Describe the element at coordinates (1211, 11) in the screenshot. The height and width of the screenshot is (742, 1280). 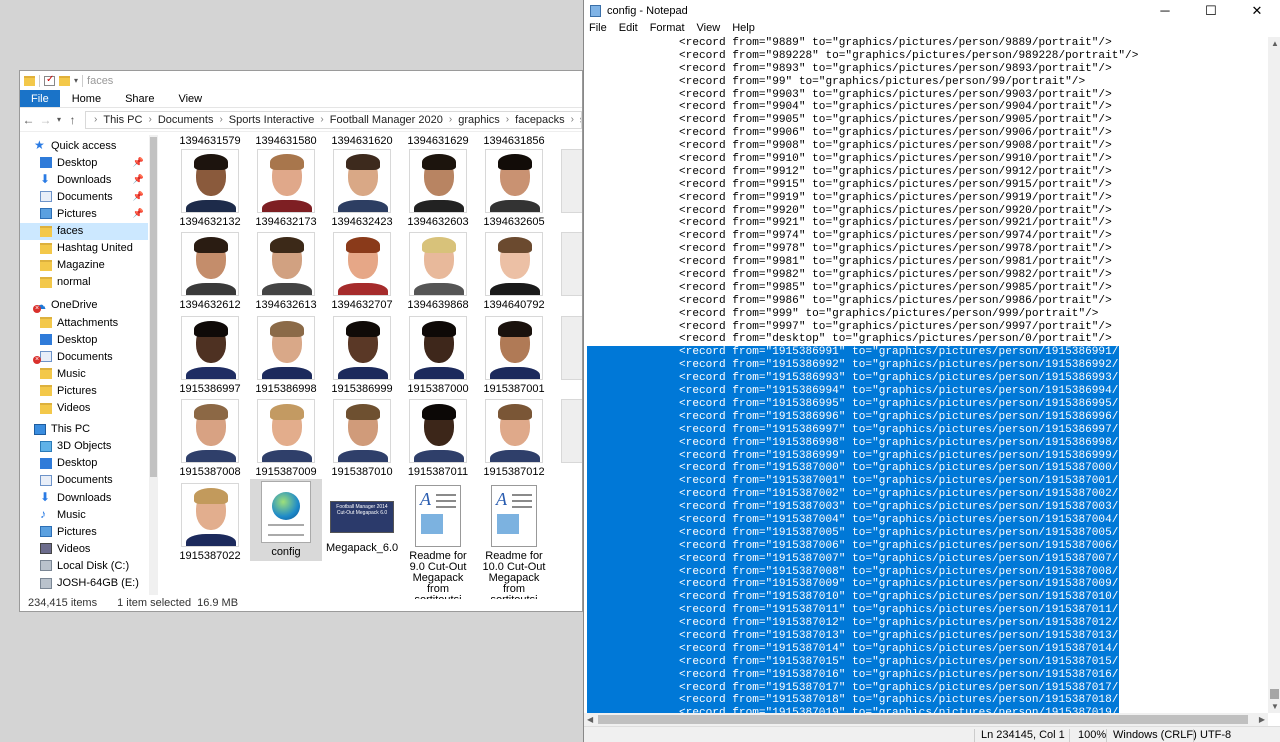
I see `maximize-button: ☐` at that location.